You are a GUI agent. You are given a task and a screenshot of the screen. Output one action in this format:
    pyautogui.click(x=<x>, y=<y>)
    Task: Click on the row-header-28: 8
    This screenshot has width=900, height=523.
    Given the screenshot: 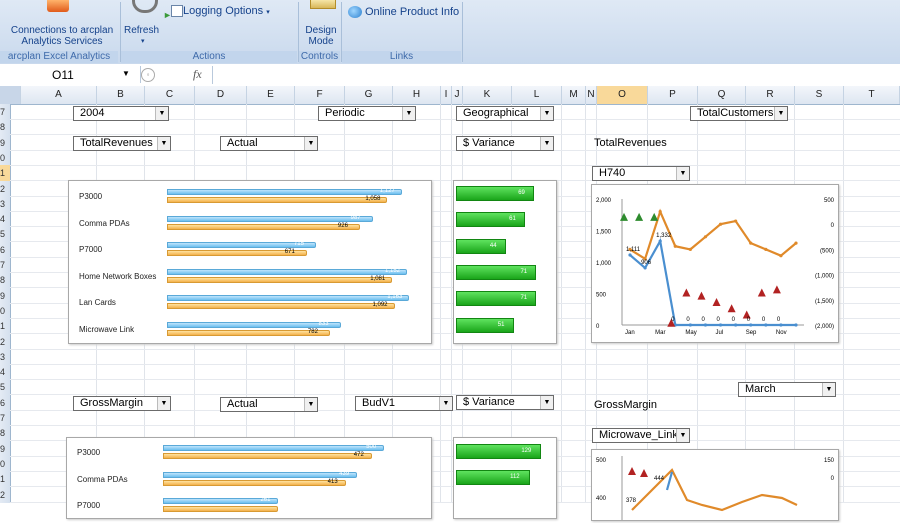 What is the action you would take?
    pyautogui.click(x=5, y=433)
    